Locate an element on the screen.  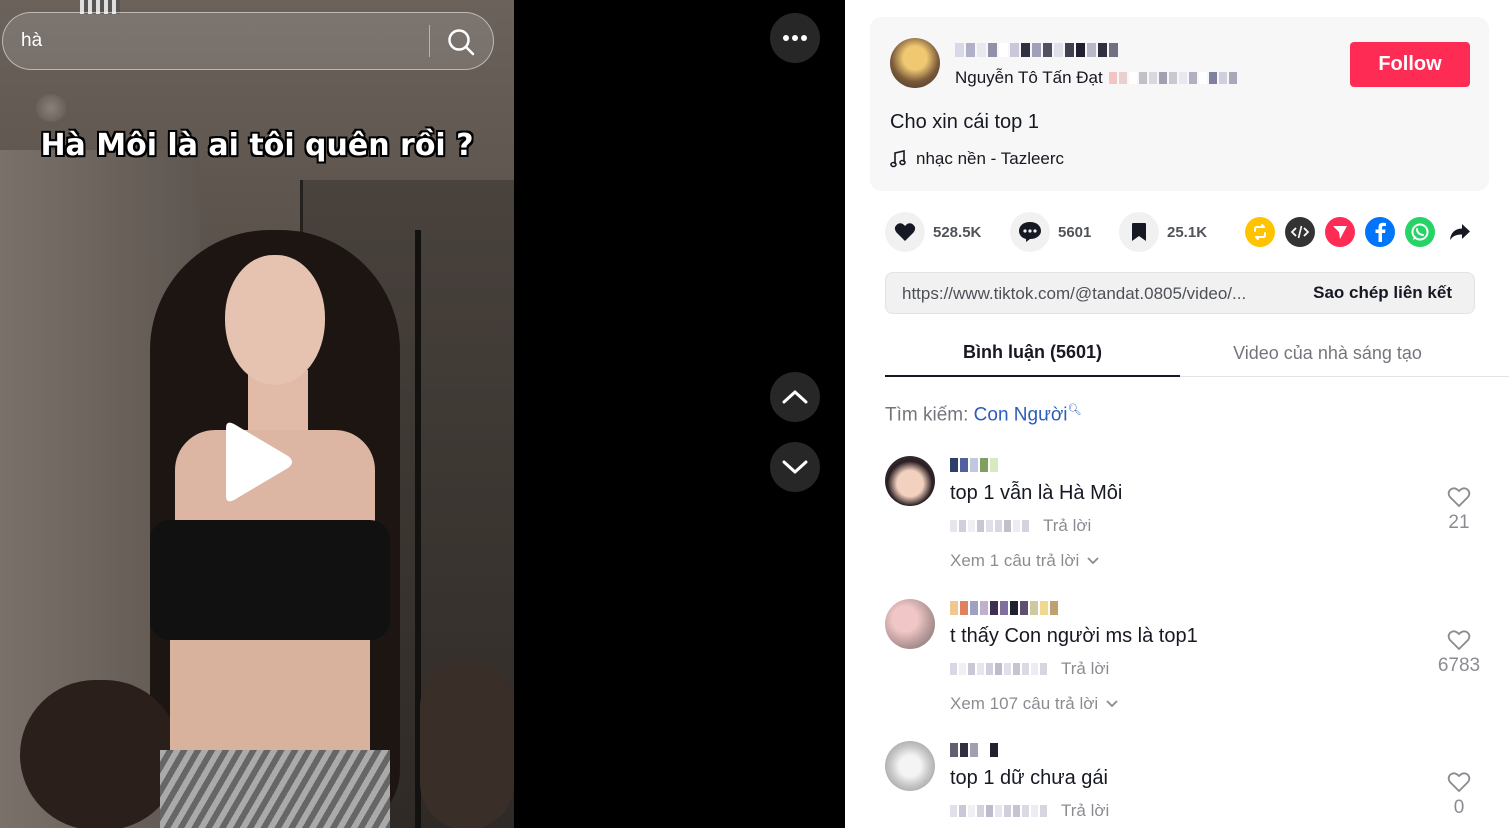
view-replies-button: Xem 1 câu trả lời is located at coordinates (1024, 561).